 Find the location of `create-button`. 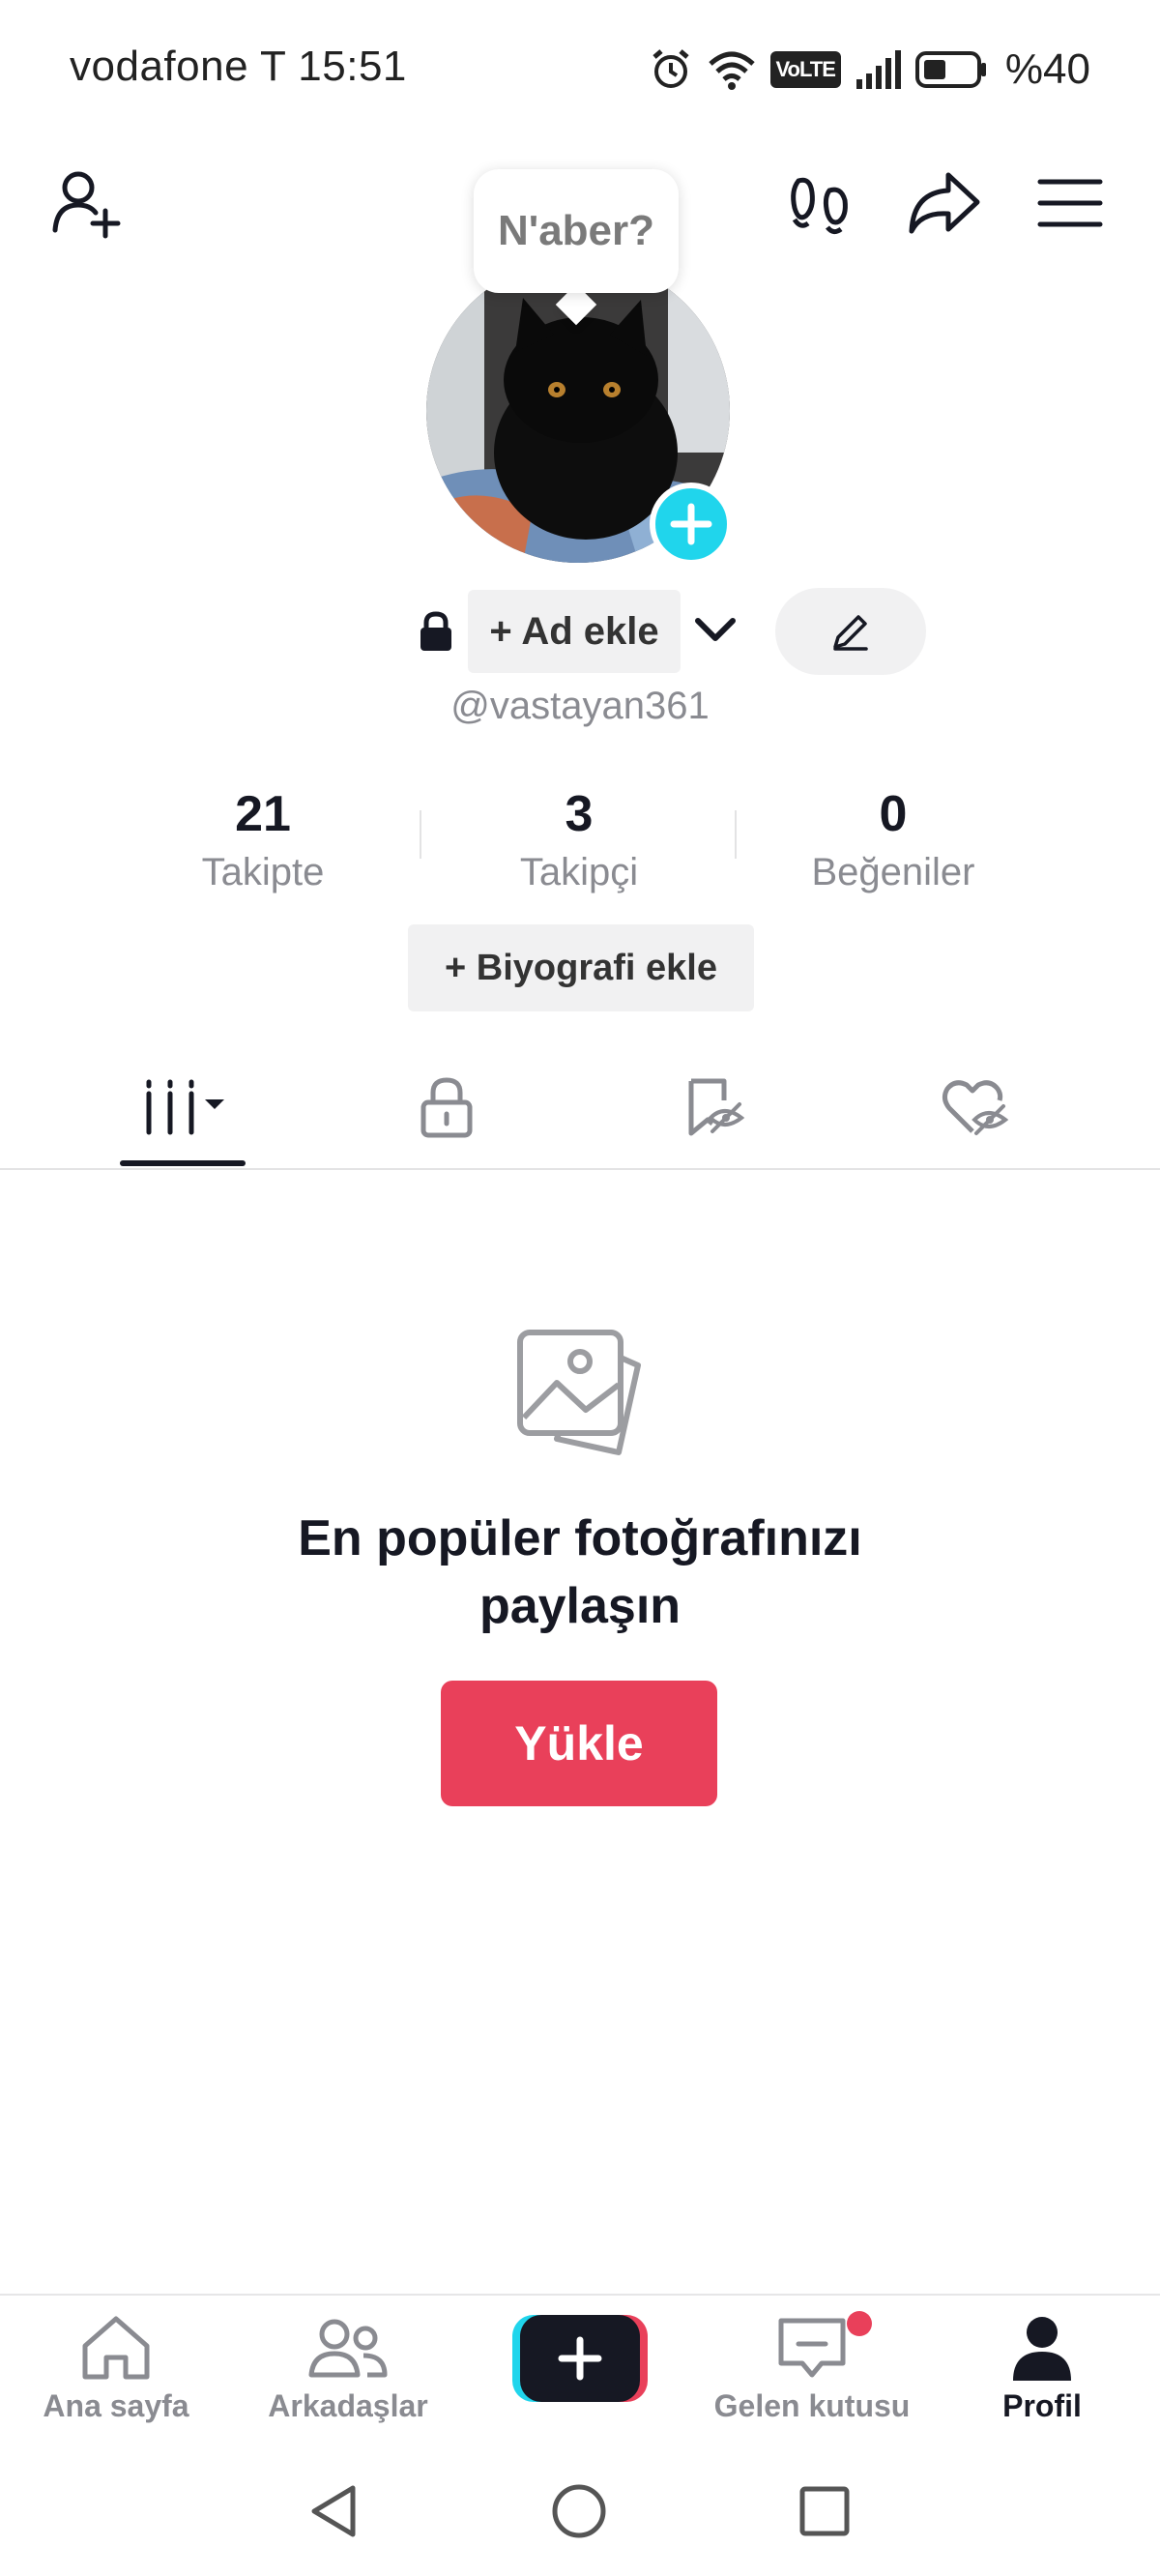

create-button is located at coordinates (580, 2358).